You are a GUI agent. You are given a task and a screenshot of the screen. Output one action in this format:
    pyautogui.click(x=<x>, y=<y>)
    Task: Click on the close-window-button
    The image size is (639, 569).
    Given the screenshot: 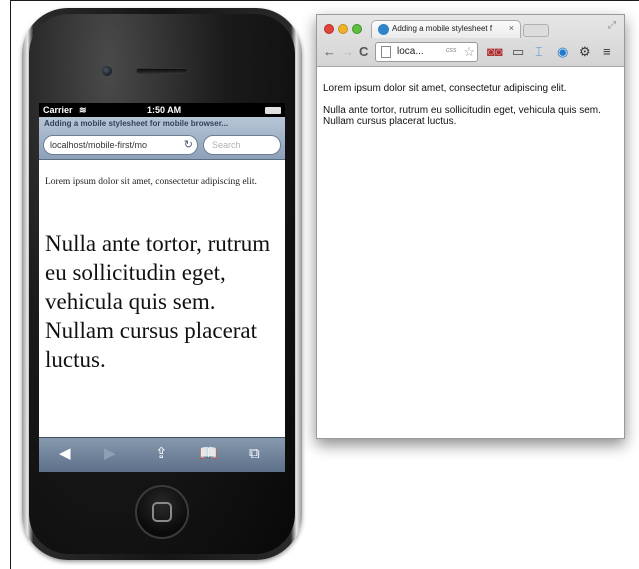 What is the action you would take?
    pyautogui.click(x=329, y=29)
    